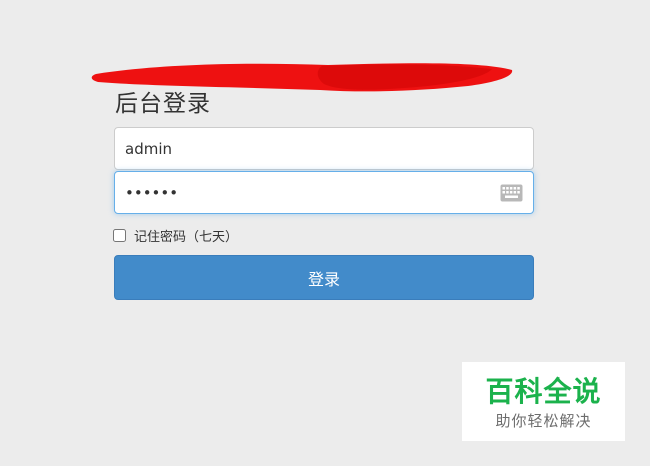 Image resolution: width=650 pixels, height=466 pixels. Describe the element at coordinates (543, 391) in the screenshot. I see `watermark-title: 百科全说` at that location.